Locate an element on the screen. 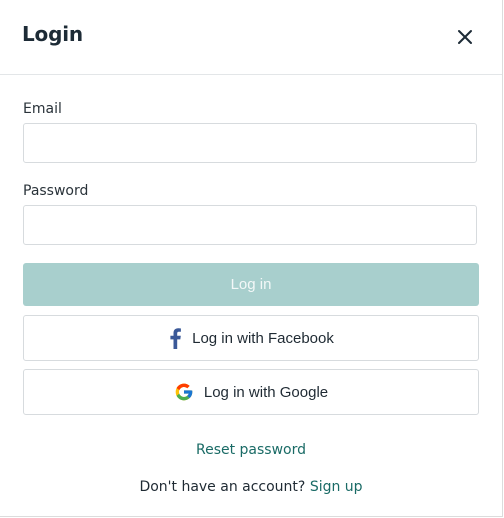 Image resolution: width=504 pixels, height=518 pixels. reset-password-row: Reset password is located at coordinates (251, 449).